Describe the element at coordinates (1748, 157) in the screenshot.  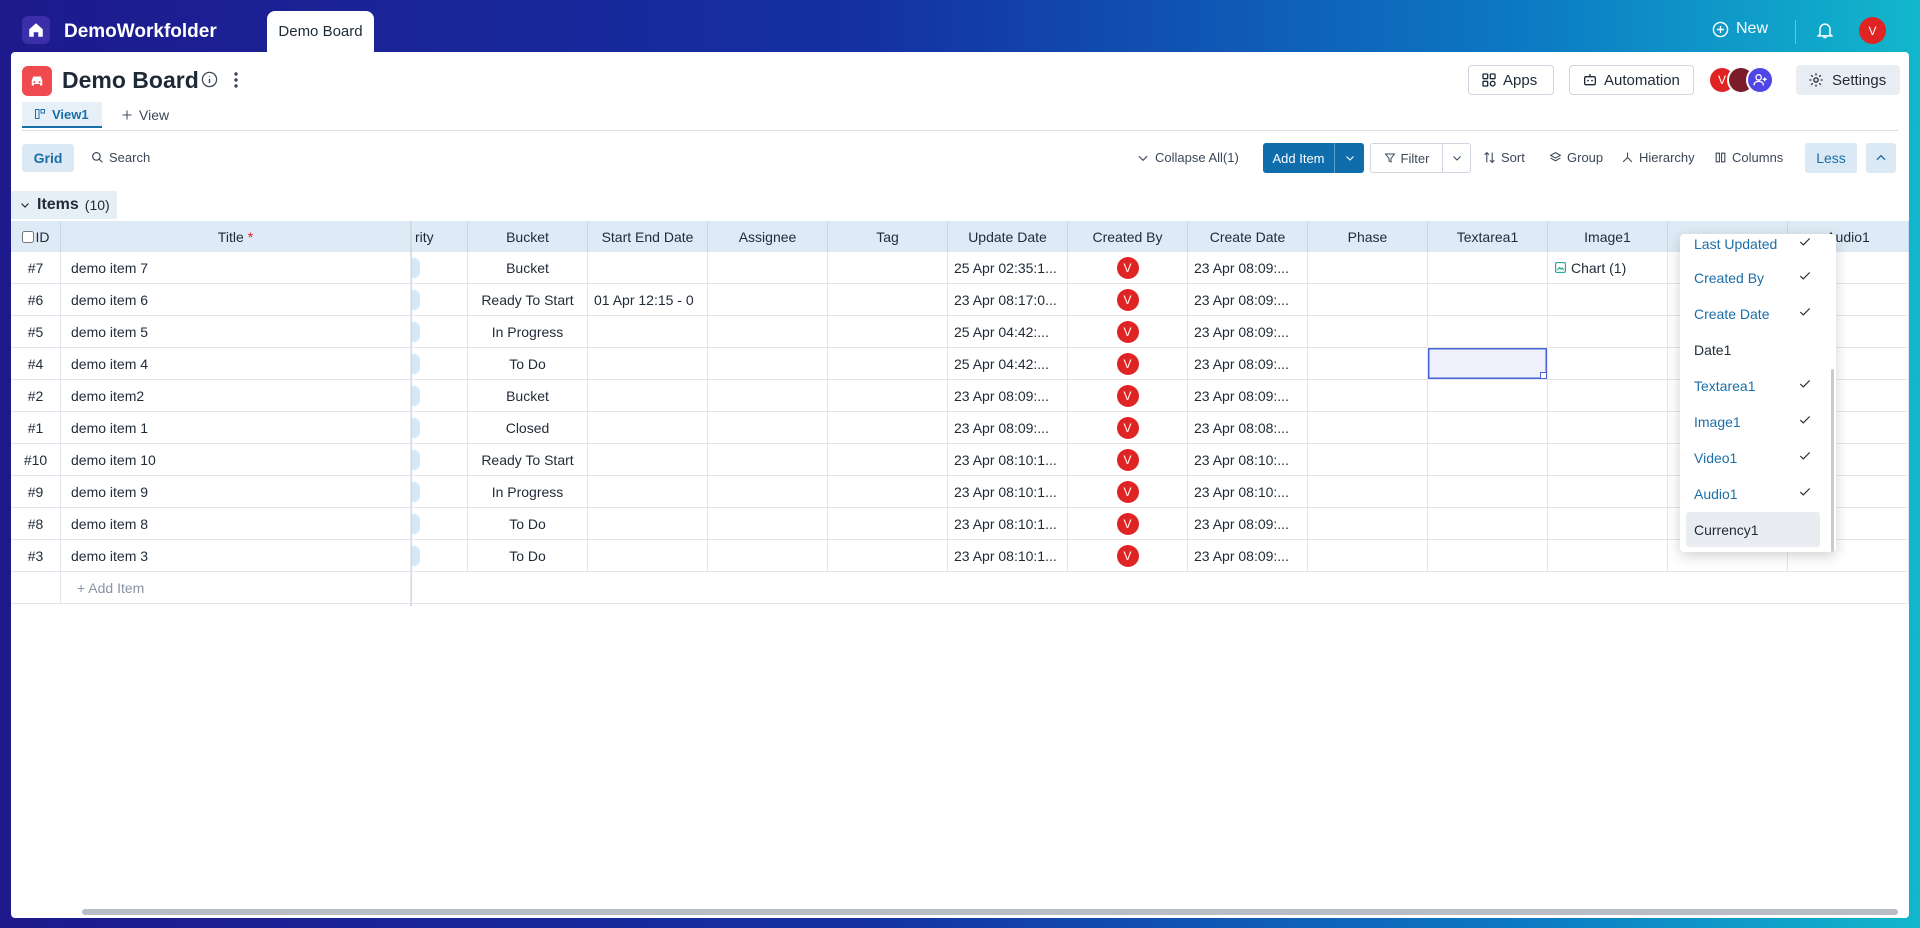
I see `columns-button: Columns` at that location.